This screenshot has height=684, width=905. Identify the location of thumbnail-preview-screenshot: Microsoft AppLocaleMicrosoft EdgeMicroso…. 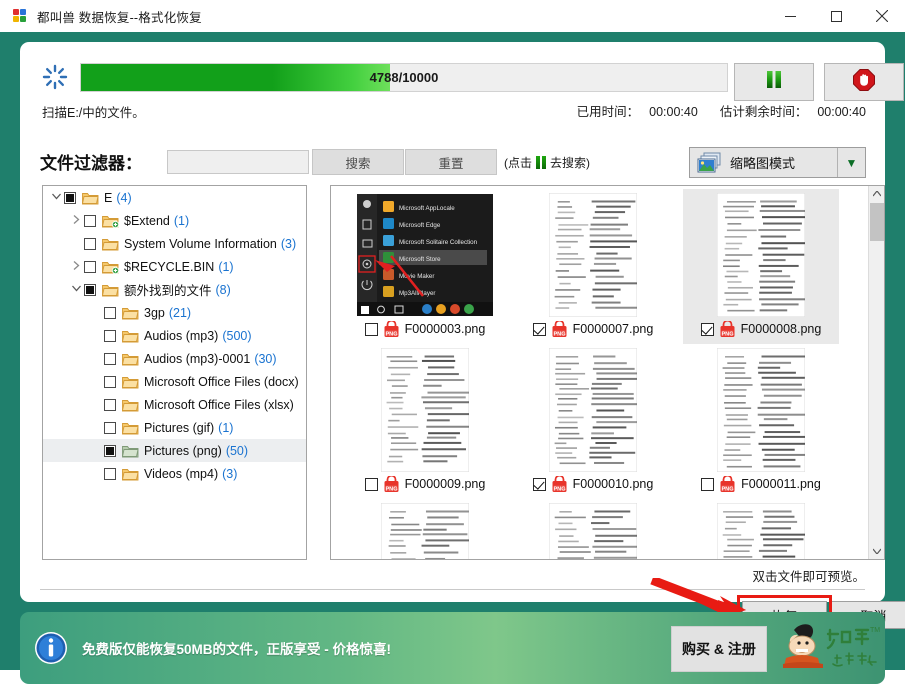
(425, 254).